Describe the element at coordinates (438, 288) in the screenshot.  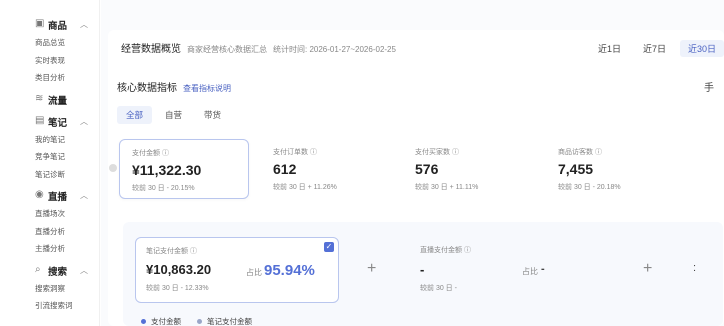
I see `card-compare: 较前 30 日 -` at that location.